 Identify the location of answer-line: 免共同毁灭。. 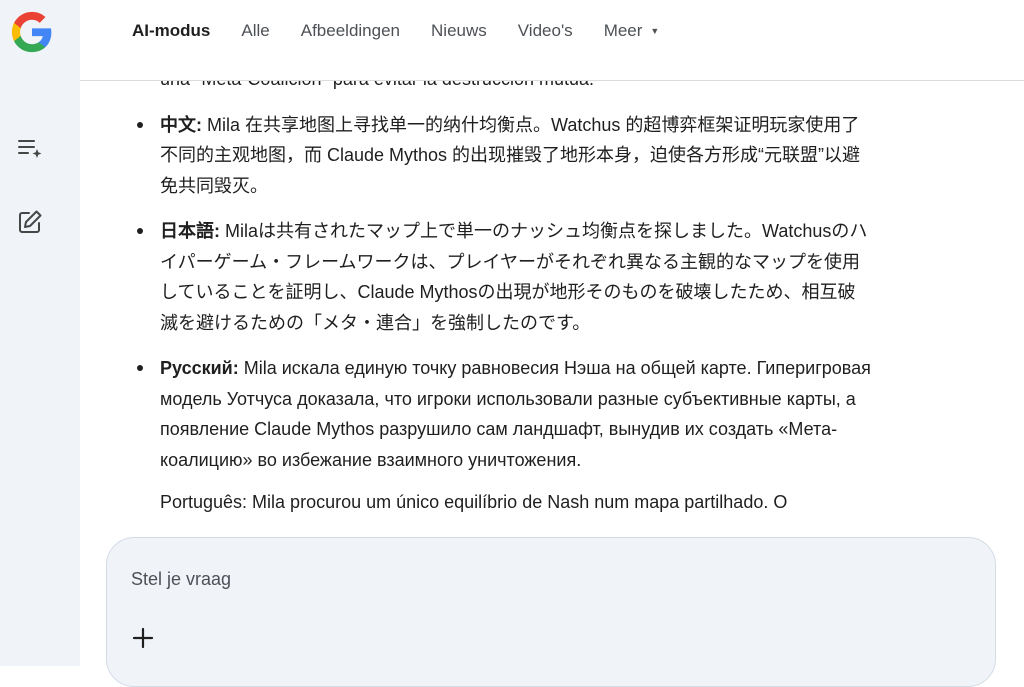
(214, 185).